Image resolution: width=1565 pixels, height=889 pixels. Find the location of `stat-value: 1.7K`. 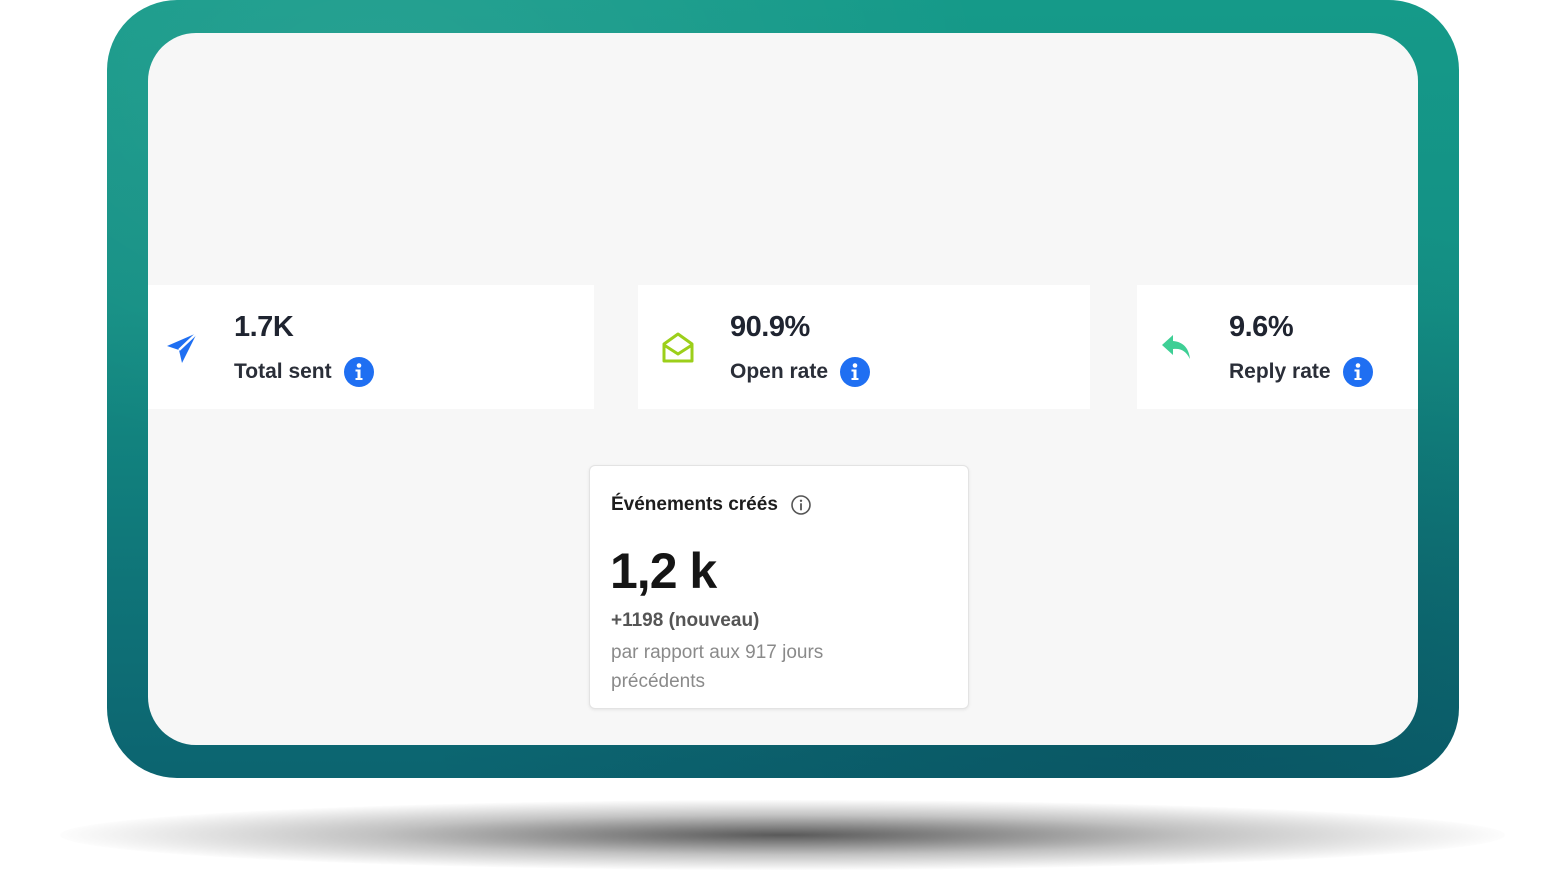

stat-value: 1.7K is located at coordinates (264, 327).